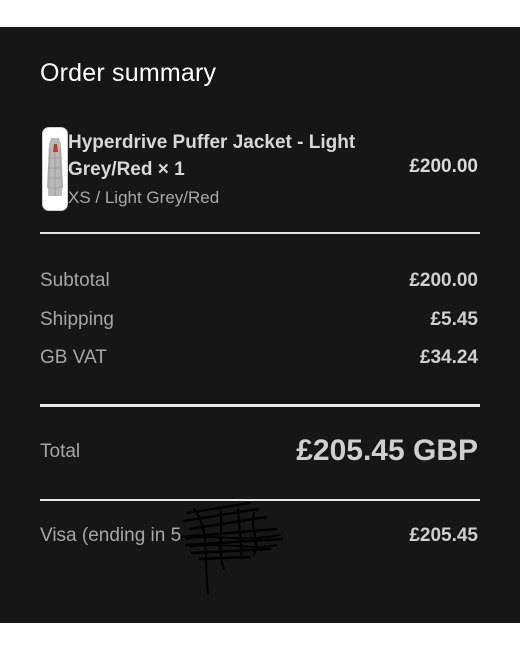 This screenshot has height=650, width=520. Describe the element at coordinates (75, 280) in the screenshot. I see `subtotal-label: Subtotal` at that location.